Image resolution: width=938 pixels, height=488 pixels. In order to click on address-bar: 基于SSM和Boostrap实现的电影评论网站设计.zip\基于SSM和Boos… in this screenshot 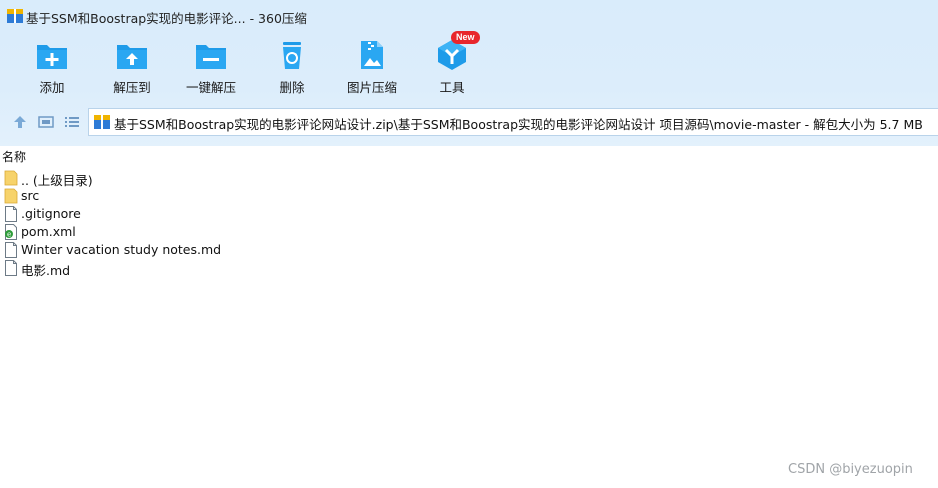, I will do `click(513, 122)`.